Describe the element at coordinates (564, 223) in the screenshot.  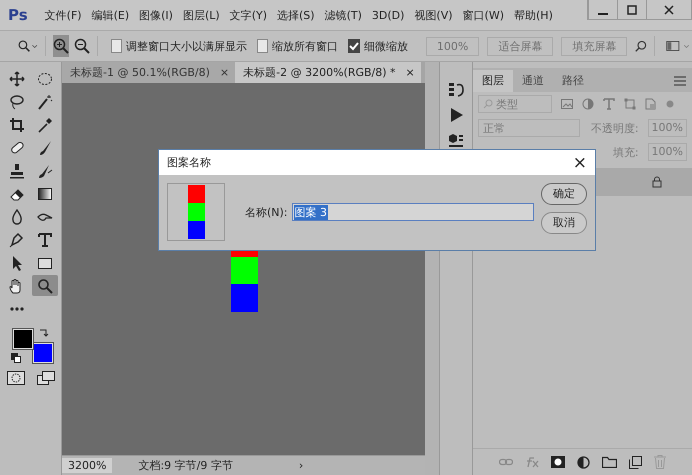
I see `dialog-button: 取消` at that location.